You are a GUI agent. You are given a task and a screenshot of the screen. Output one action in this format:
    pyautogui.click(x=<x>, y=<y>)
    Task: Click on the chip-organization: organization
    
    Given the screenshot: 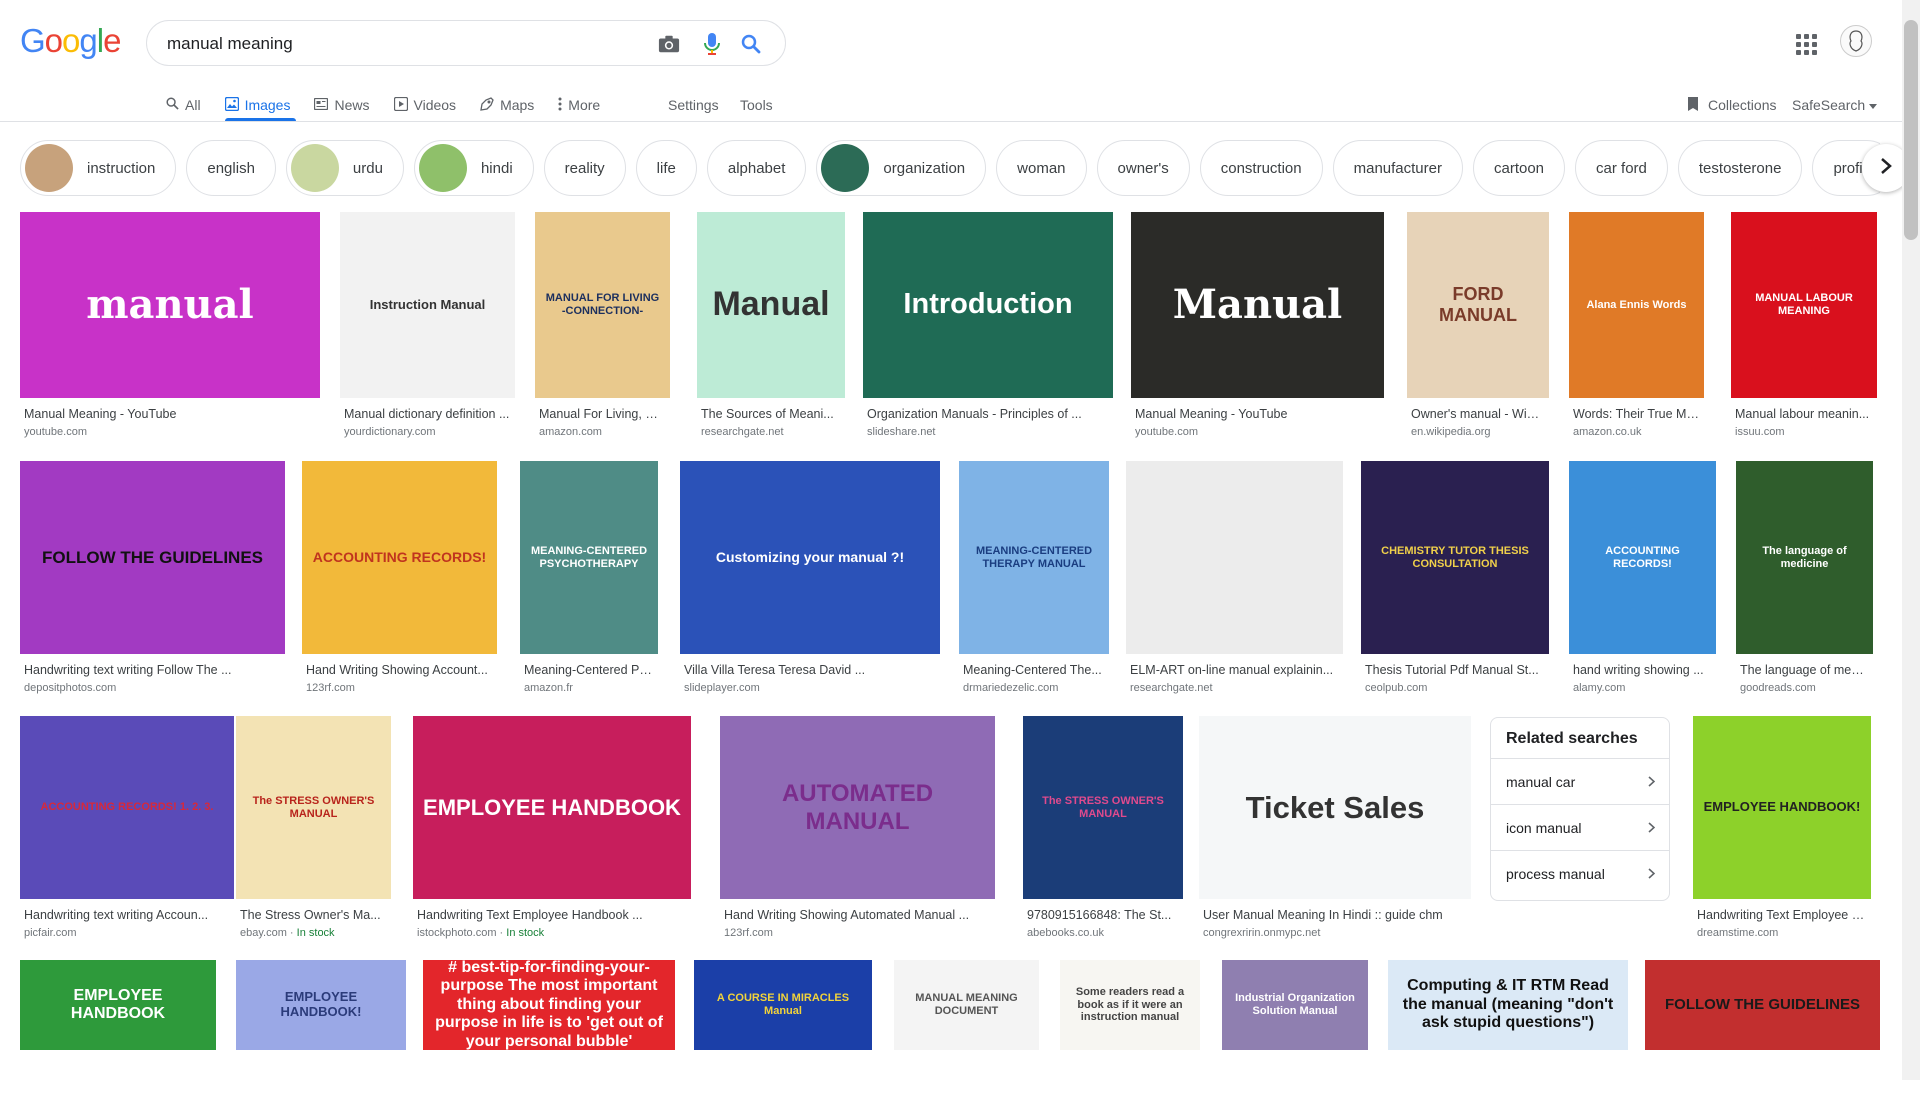 What is the action you would take?
    pyautogui.click(x=901, y=168)
    